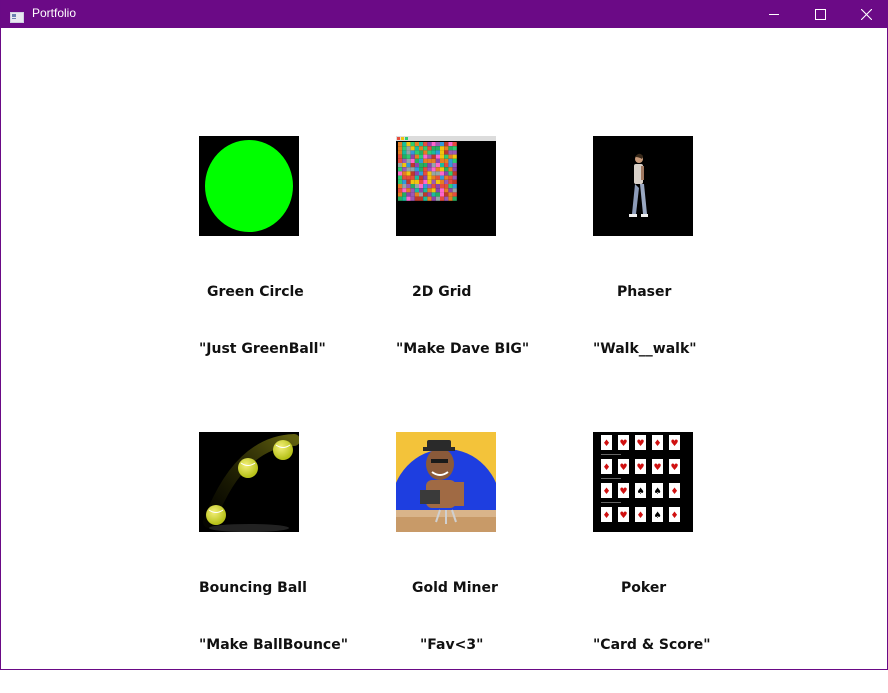 Image resolution: width=888 pixels, height=693 pixels. I want to click on gold-miner-thumbnail, so click(446, 482).